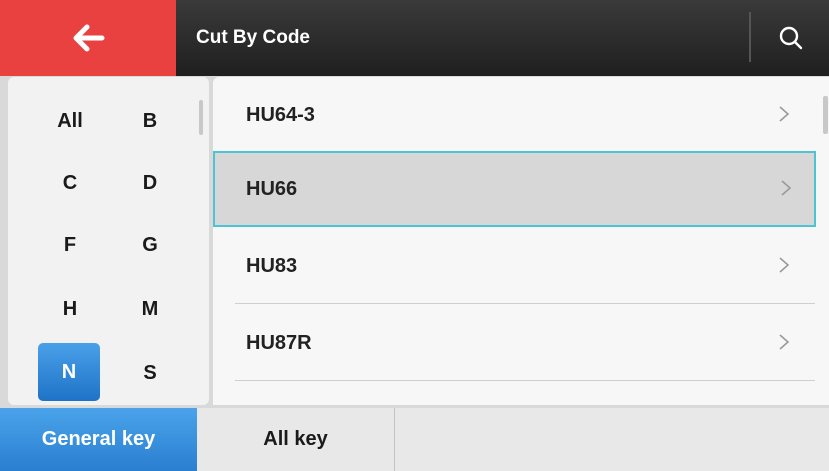  I want to click on letter-filter-n: N, so click(69, 372).